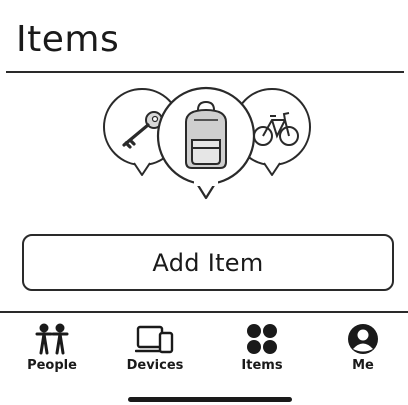 This screenshot has width=408, height=405. I want to click on tab-me: Me, so click(363, 347).